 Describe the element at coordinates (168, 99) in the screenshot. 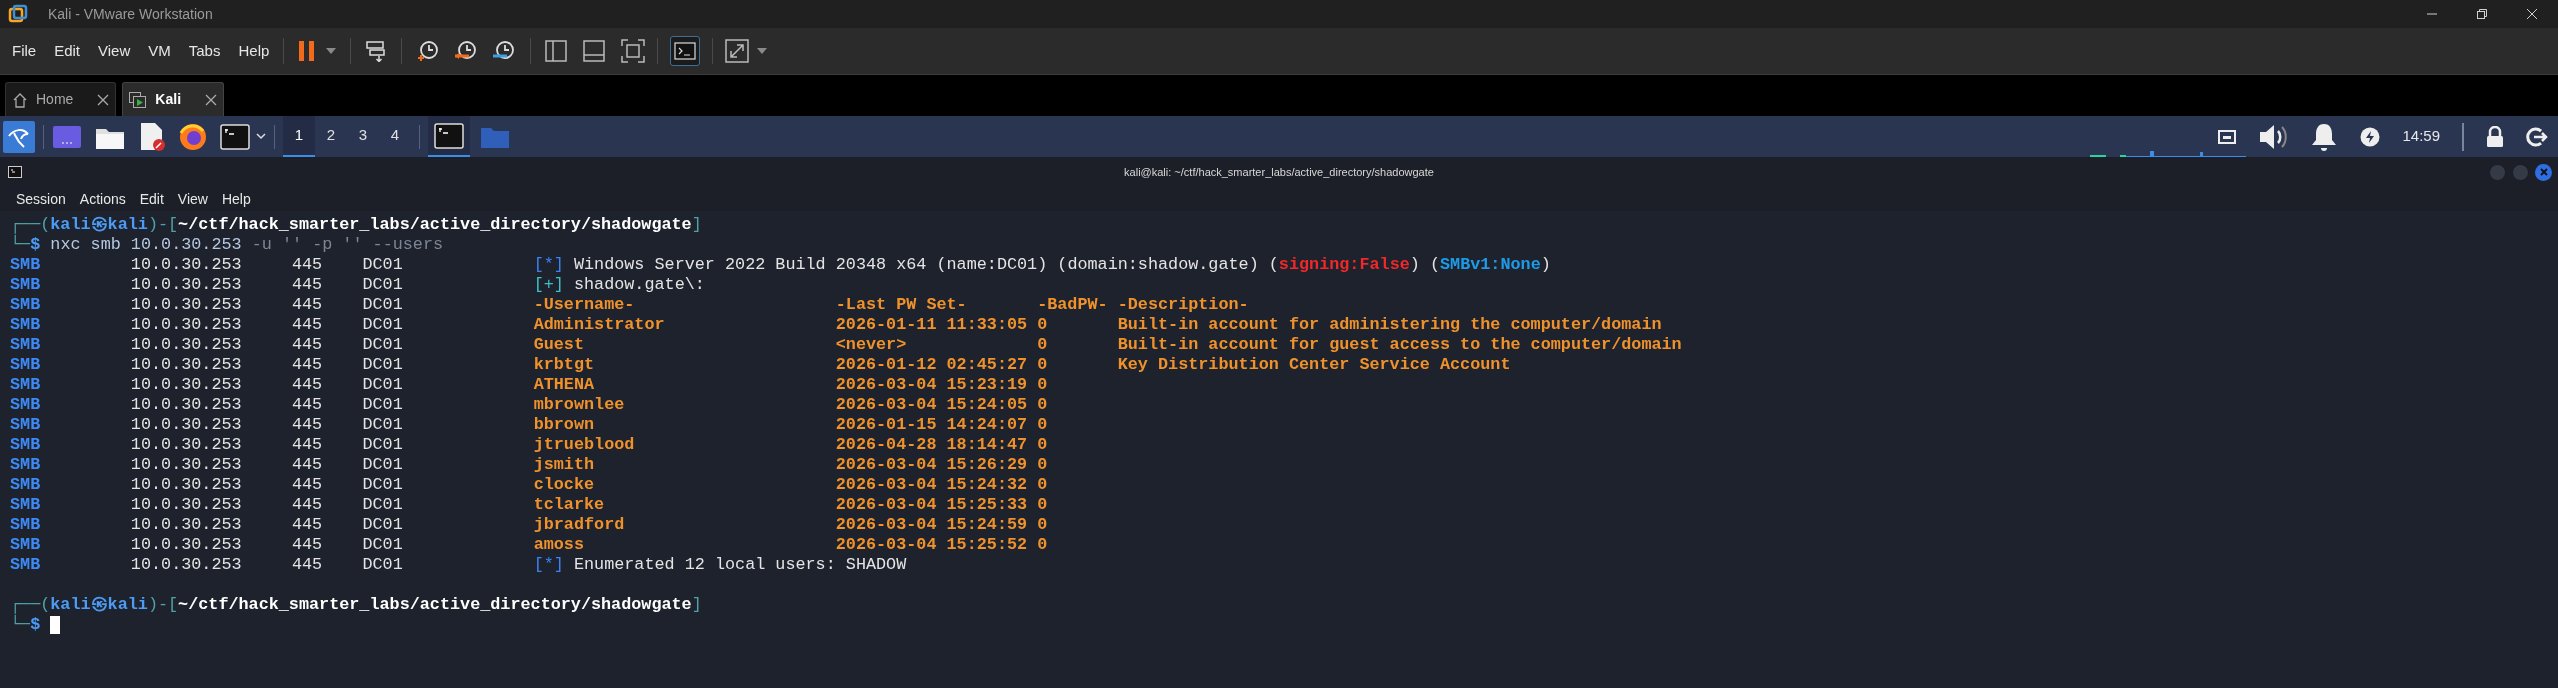

I see `tab-label: Kali` at that location.